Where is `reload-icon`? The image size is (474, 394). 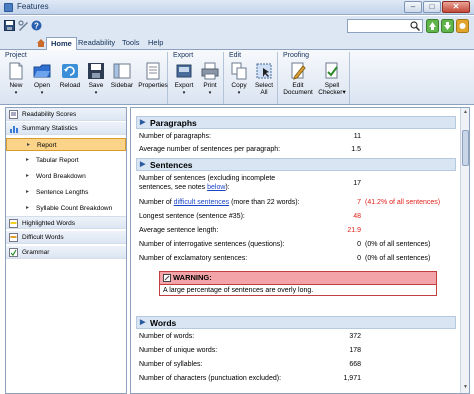
reload-icon is located at coordinates (70, 71).